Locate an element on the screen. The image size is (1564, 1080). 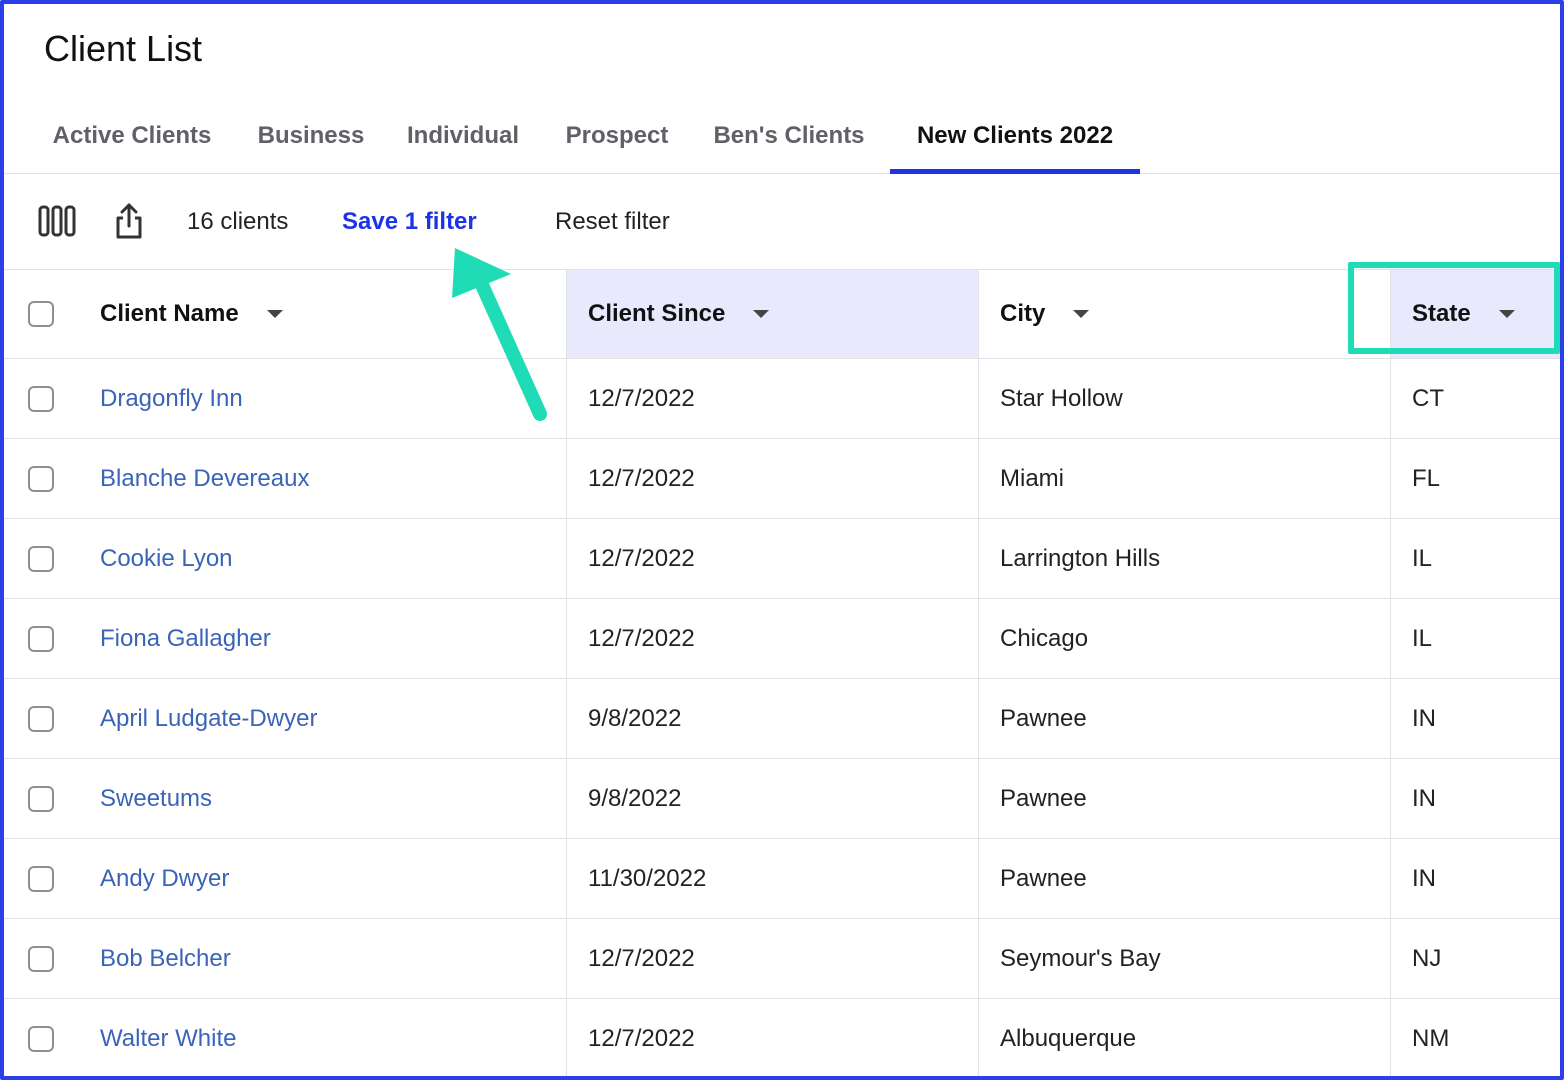
header-client-name: Client Name is located at coordinates (285, 314).